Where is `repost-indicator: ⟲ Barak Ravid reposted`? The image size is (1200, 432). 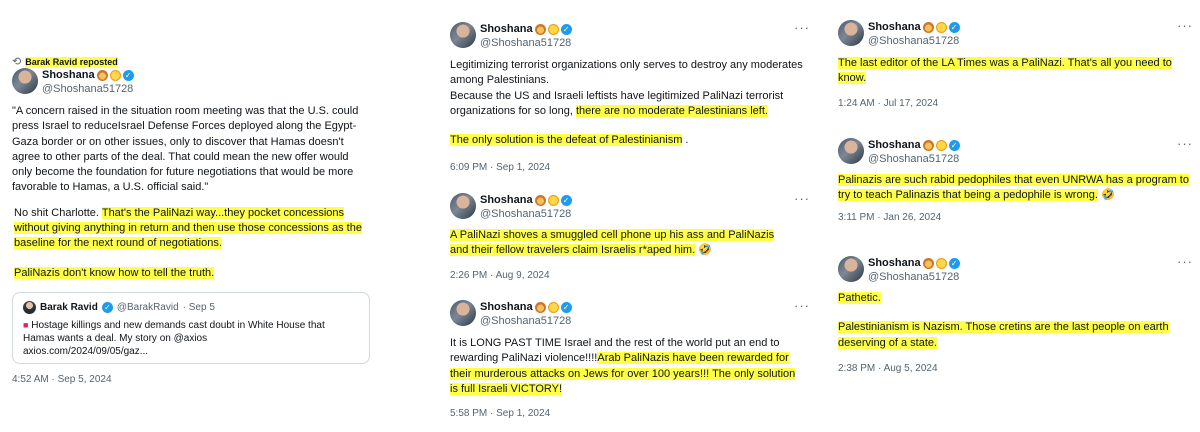
repost-indicator: ⟲ Barak Ravid reposted is located at coordinates (65, 61).